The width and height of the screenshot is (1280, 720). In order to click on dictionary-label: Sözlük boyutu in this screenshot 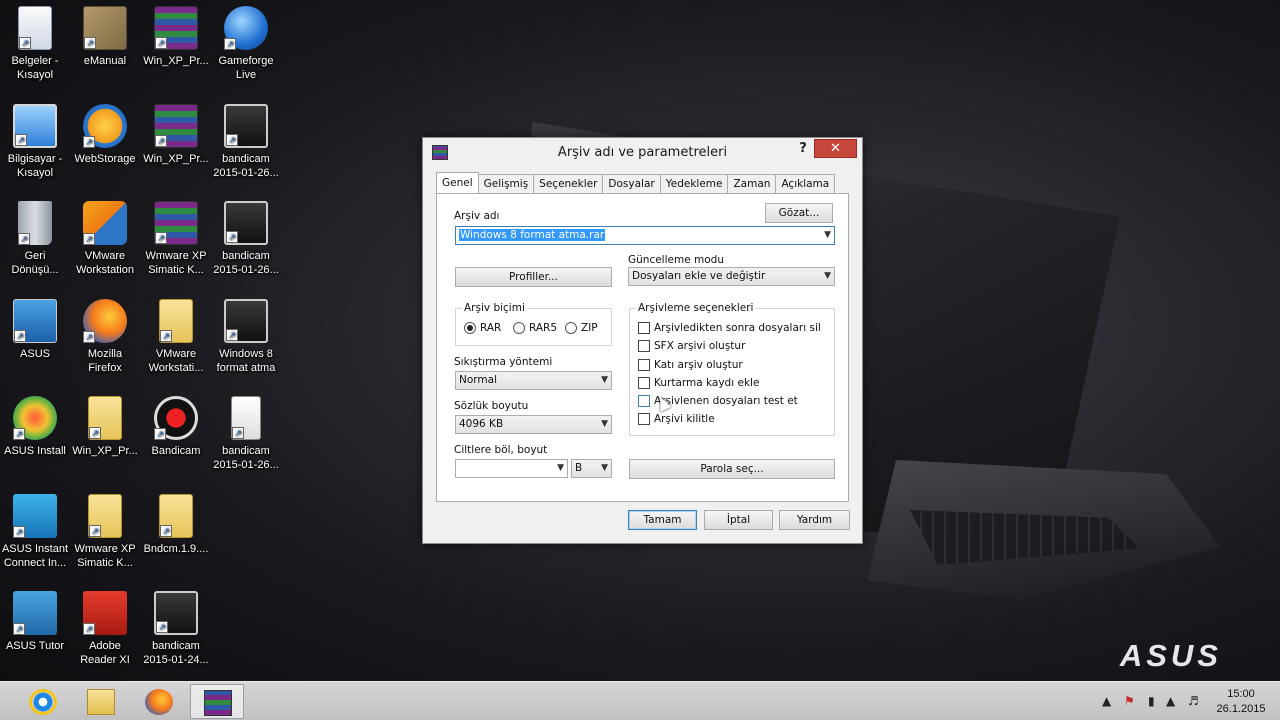, I will do `click(491, 406)`.